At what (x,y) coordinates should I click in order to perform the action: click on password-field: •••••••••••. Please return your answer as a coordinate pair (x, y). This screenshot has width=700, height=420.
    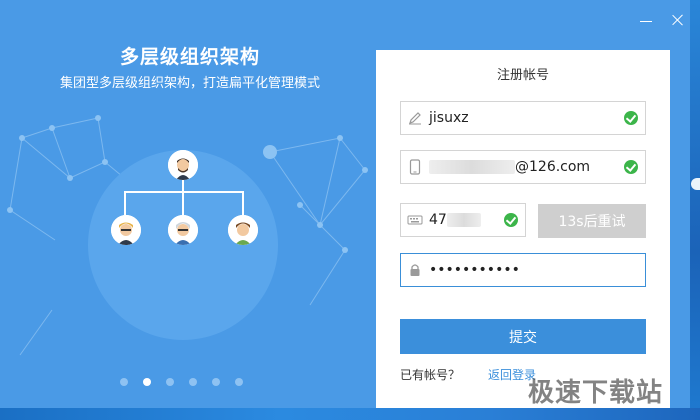
    Looking at the image, I should click on (523, 270).